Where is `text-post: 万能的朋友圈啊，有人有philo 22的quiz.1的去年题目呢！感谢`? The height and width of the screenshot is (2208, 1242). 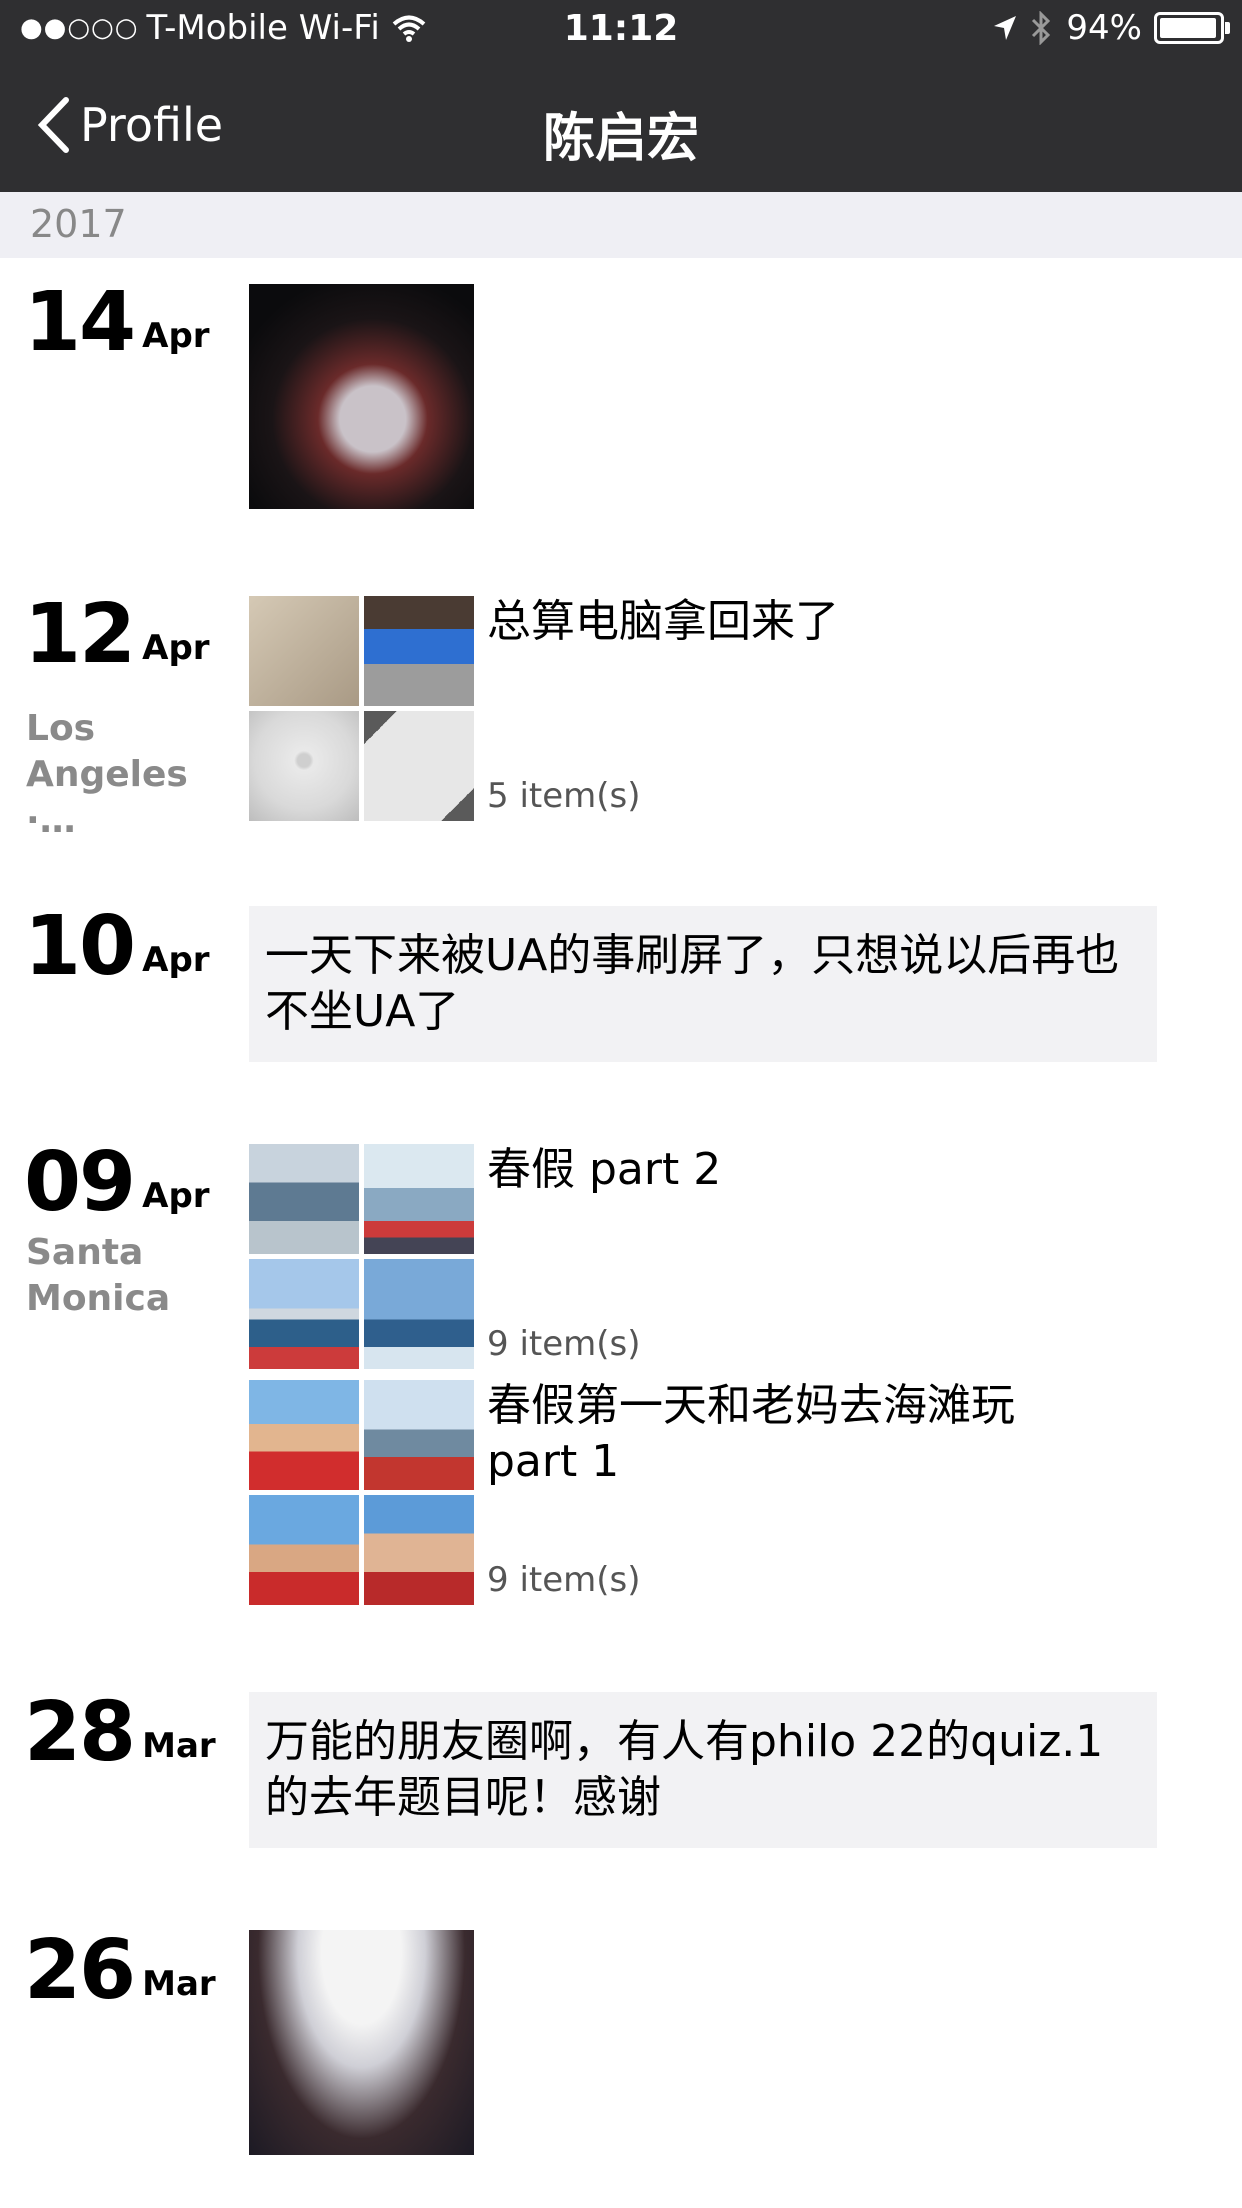 text-post: 万能的朋友圈啊，有人有philo 22的quiz.1的去年题目呢！感谢 is located at coordinates (703, 1770).